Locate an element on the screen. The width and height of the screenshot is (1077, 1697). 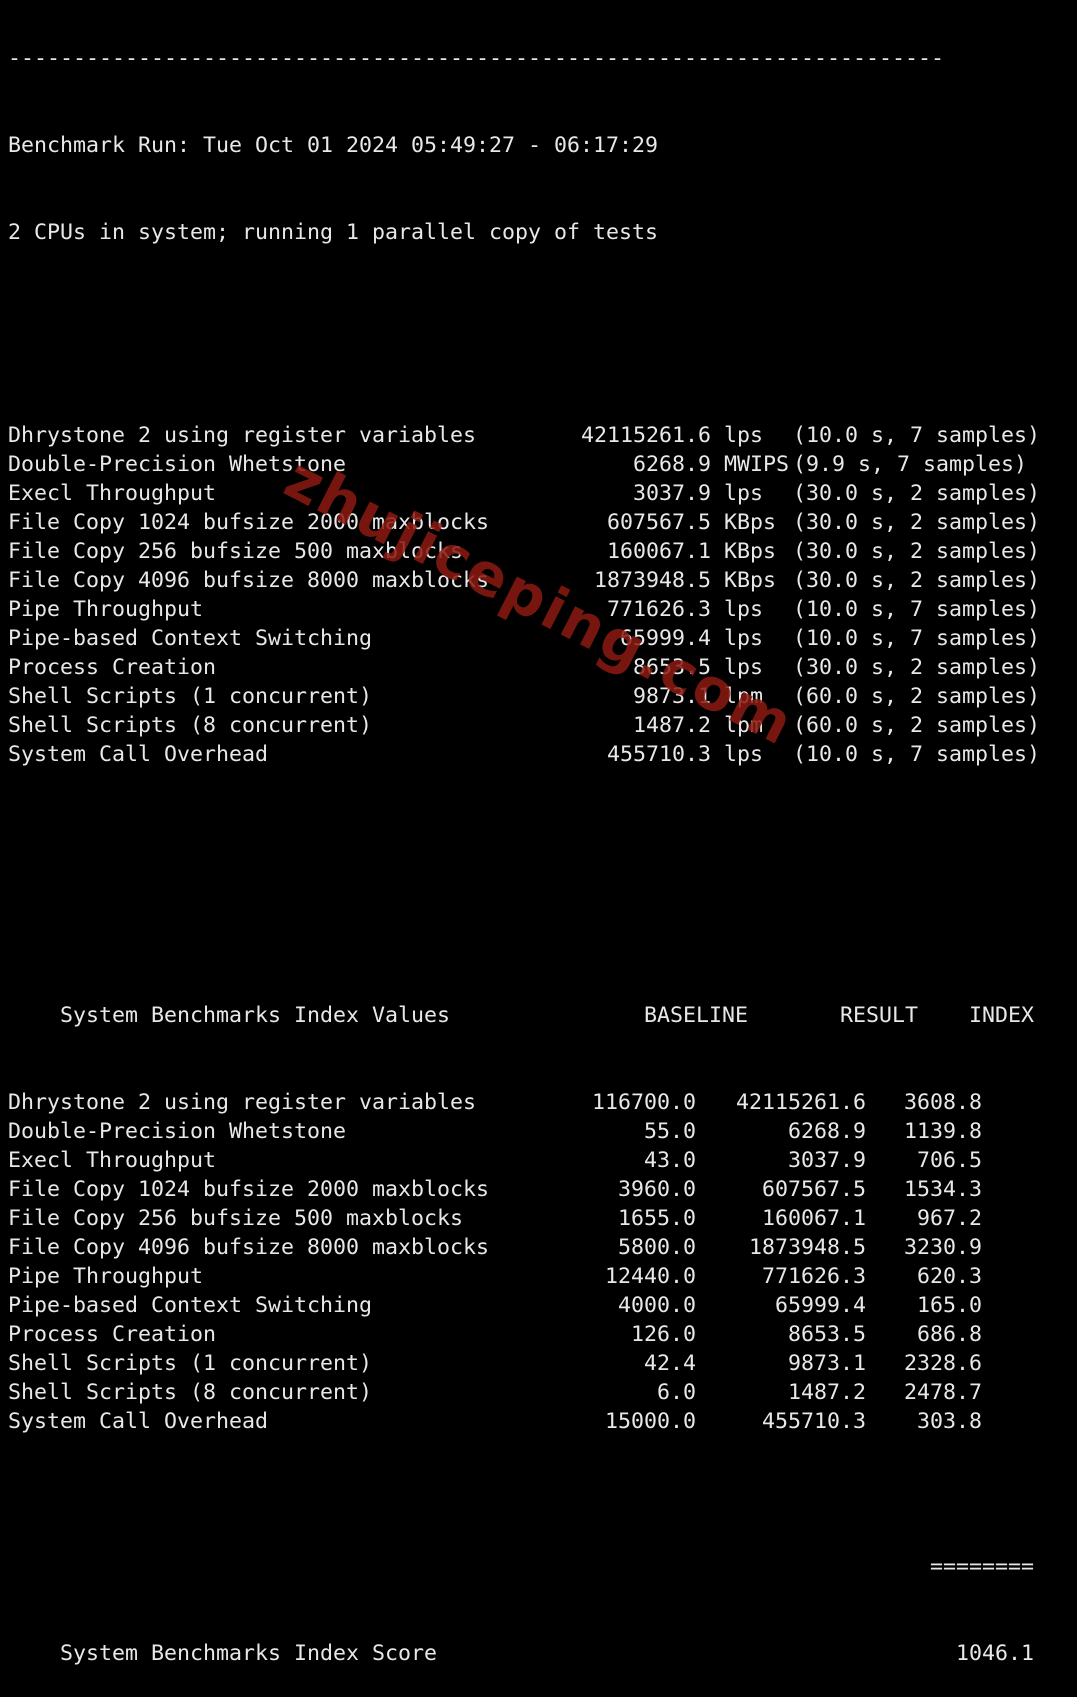
index-baseline: 55.0 is located at coordinates (669, 1131).